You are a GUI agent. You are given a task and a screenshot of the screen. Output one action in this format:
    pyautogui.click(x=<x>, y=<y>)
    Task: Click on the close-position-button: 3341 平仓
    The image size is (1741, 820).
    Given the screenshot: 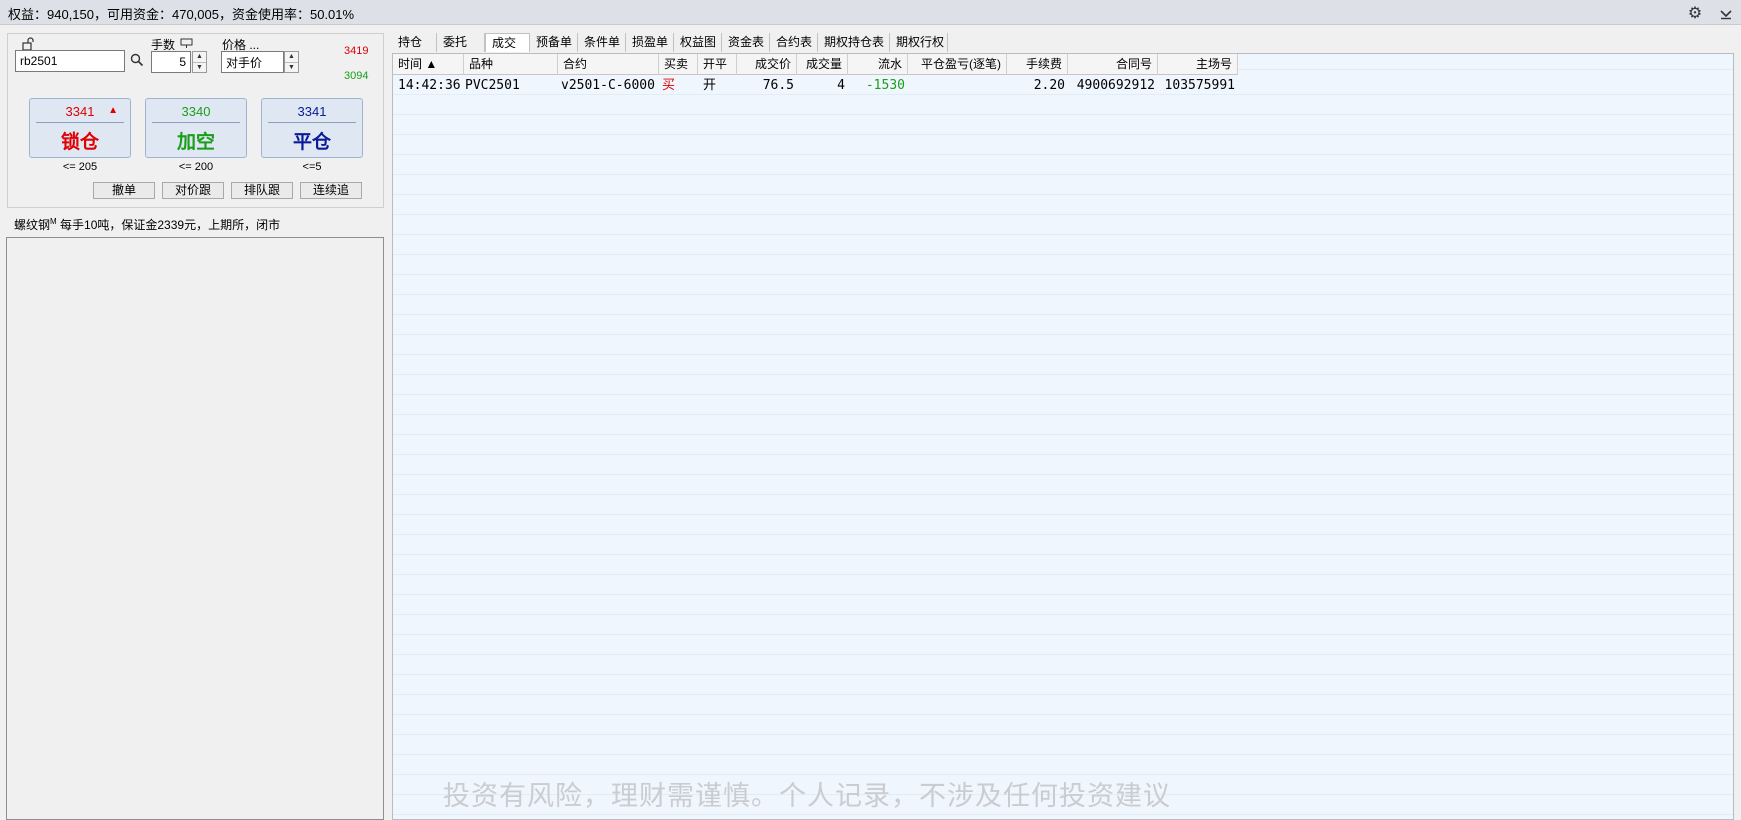 What is the action you would take?
    pyautogui.click(x=312, y=128)
    